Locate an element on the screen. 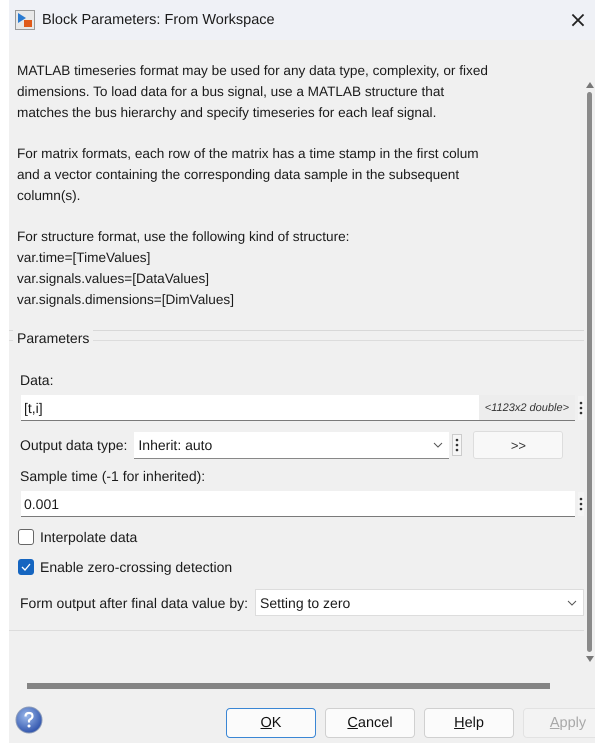  field-label: Sample time (-1 for inherited): is located at coordinates (113, 476).